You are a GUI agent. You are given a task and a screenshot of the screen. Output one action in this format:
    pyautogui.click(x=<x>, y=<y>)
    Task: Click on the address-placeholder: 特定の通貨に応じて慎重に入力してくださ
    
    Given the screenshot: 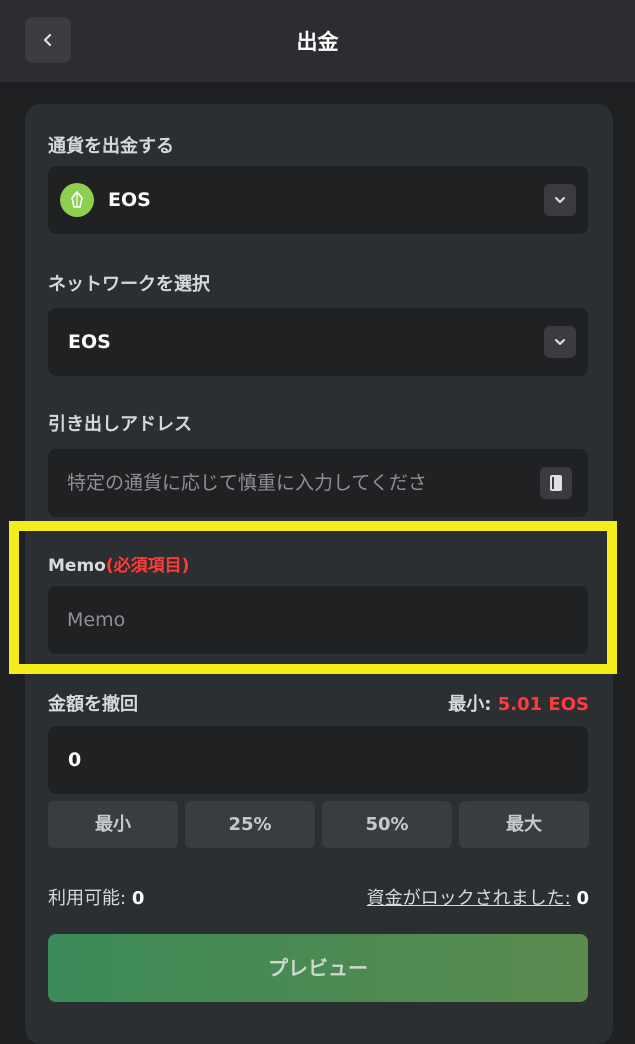 What is the action you would take?
    pyautogui.click(x=247, y=483)
    